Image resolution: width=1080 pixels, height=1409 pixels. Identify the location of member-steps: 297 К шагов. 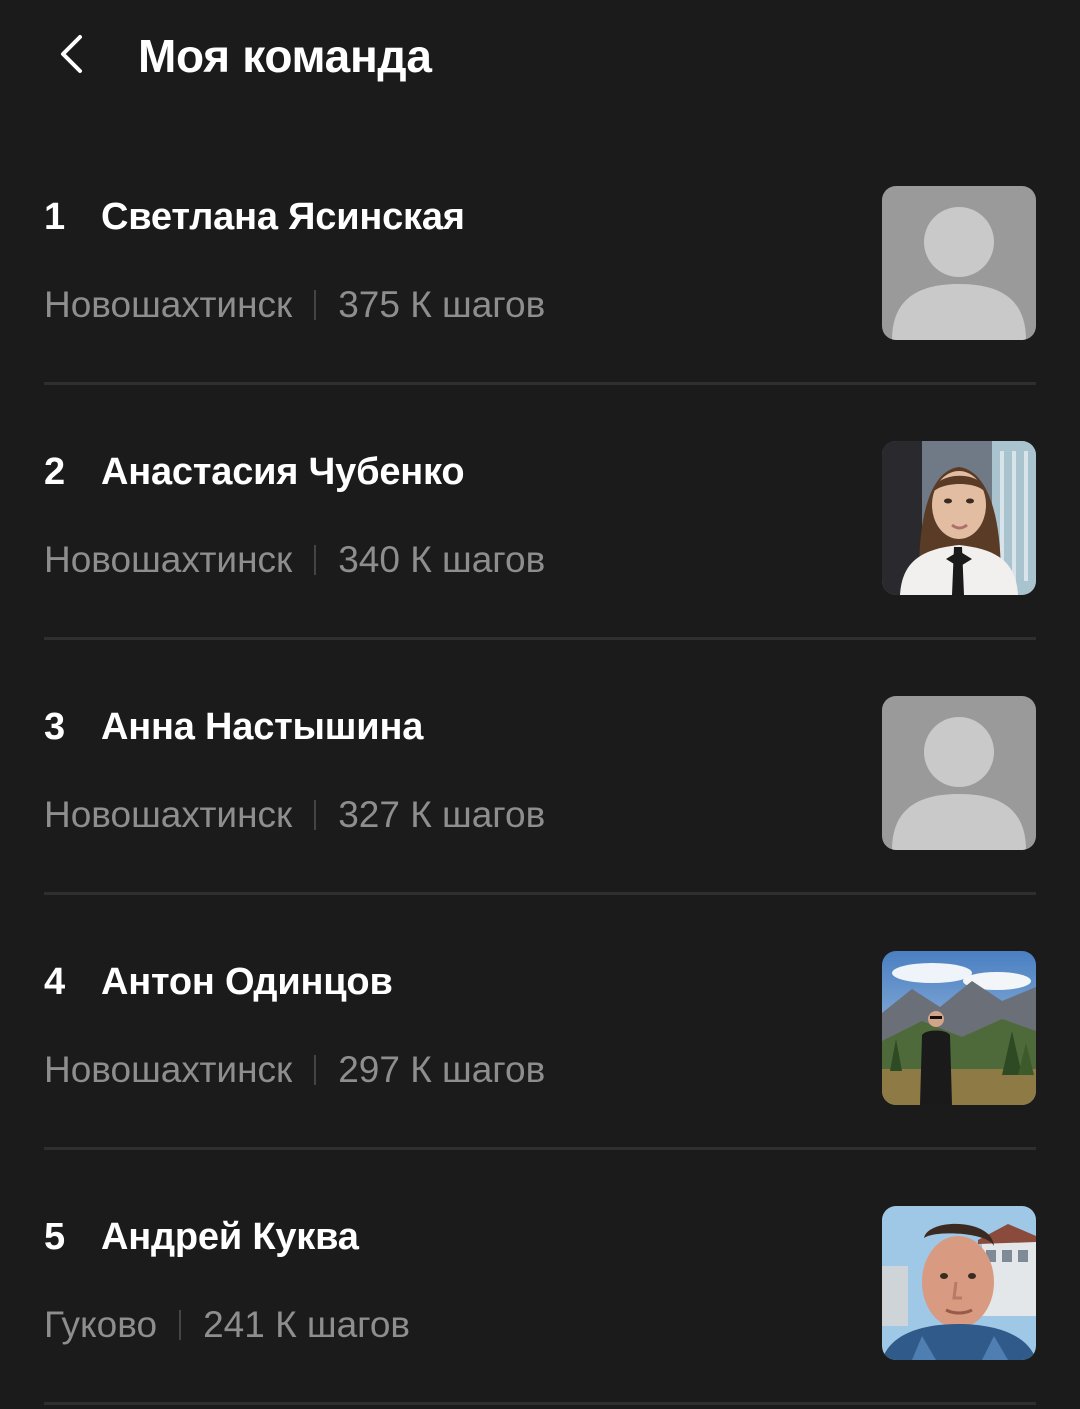
(442, 1069).